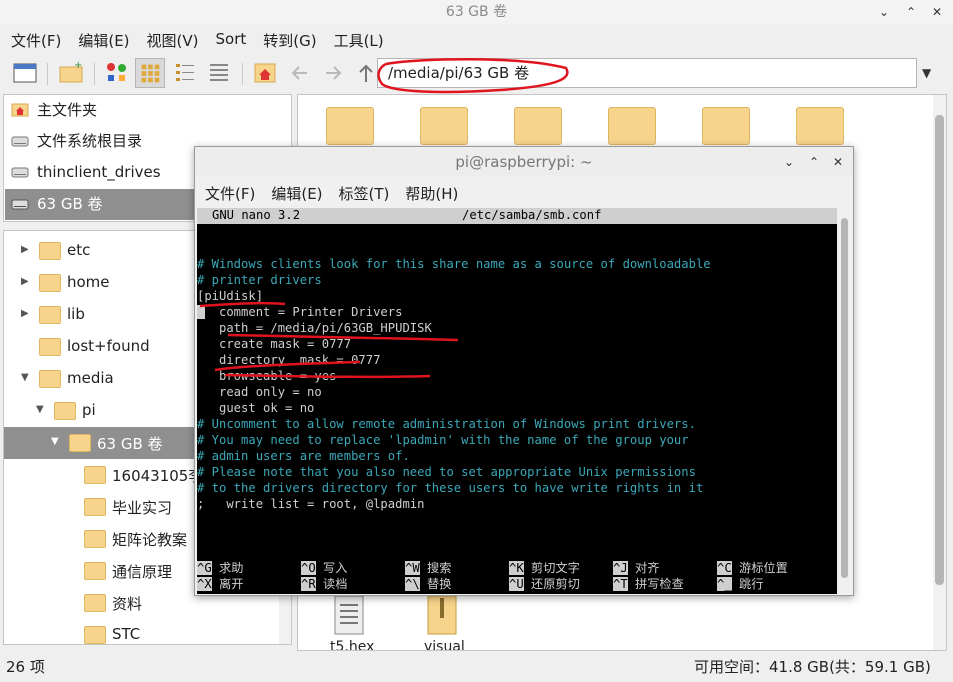 The width and height of the screenshot is (953, 682). I want to click on shortcut-label: 还原剪切, so click(555, 584).